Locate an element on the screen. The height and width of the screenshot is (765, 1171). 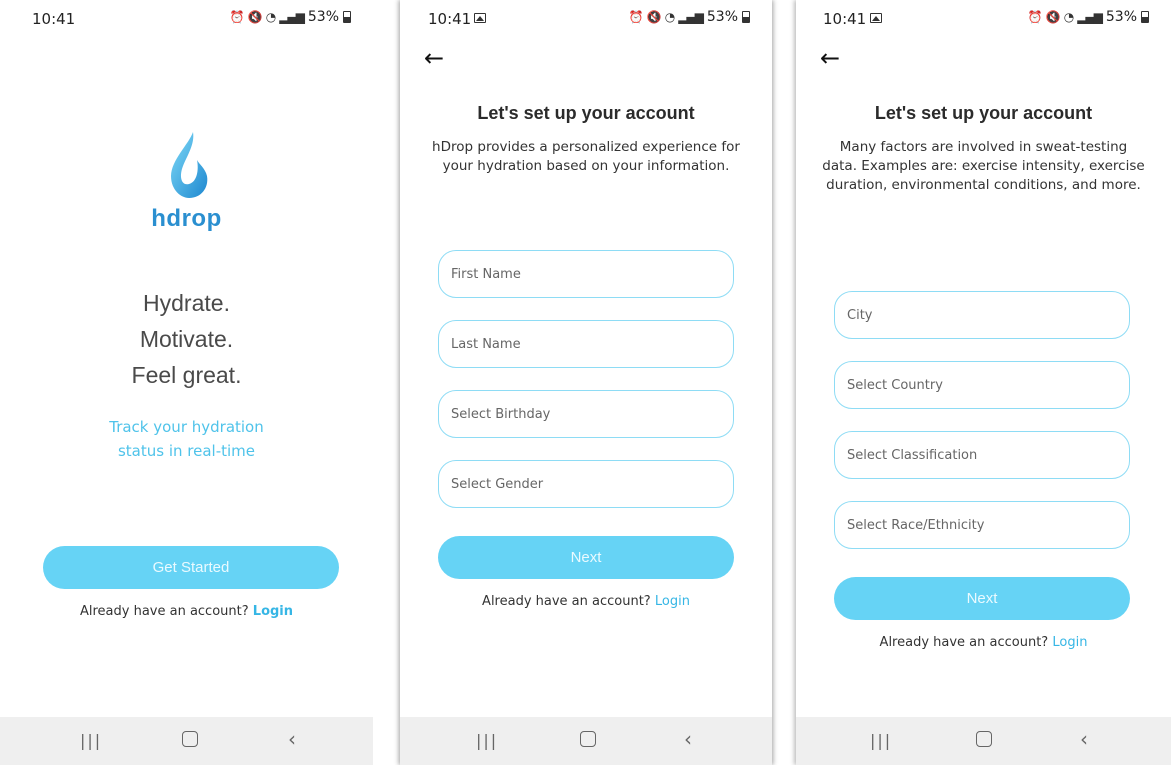
race-ethnicity-input is located at coordinates (982, 525).